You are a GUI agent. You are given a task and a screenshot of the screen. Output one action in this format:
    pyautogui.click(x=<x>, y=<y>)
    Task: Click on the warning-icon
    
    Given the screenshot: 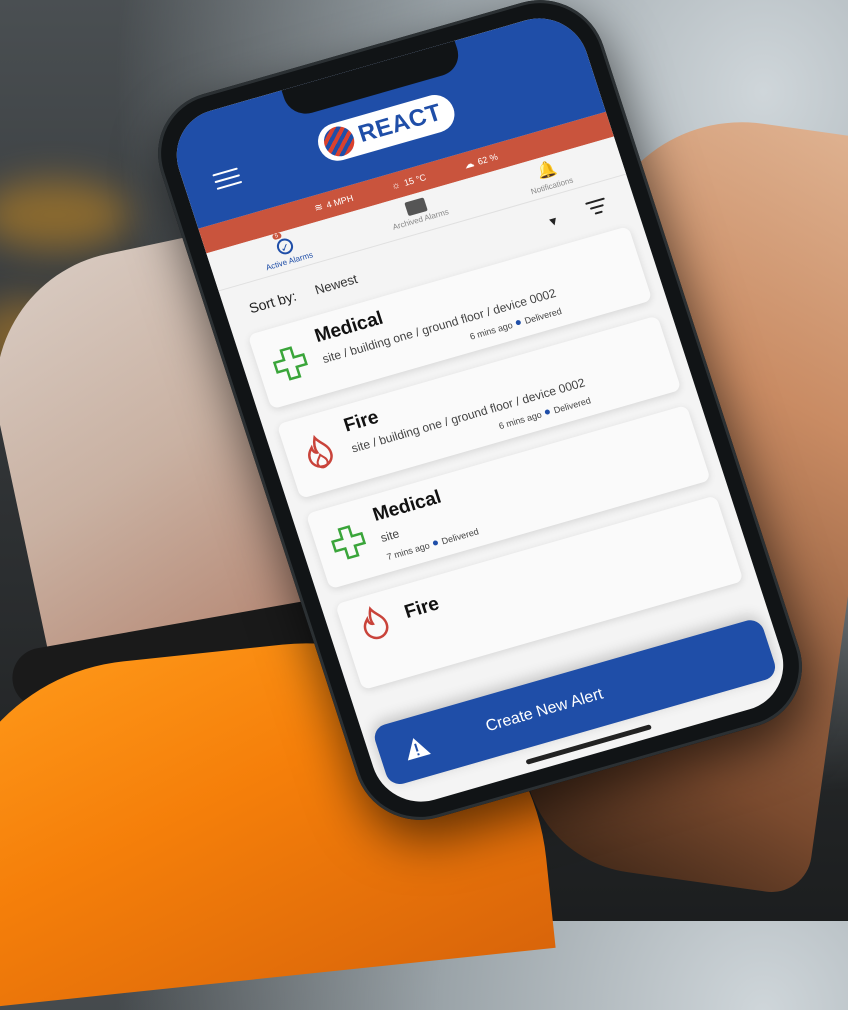 What is the action you would take?
    pyautogui.click(x=419, y=749)
    